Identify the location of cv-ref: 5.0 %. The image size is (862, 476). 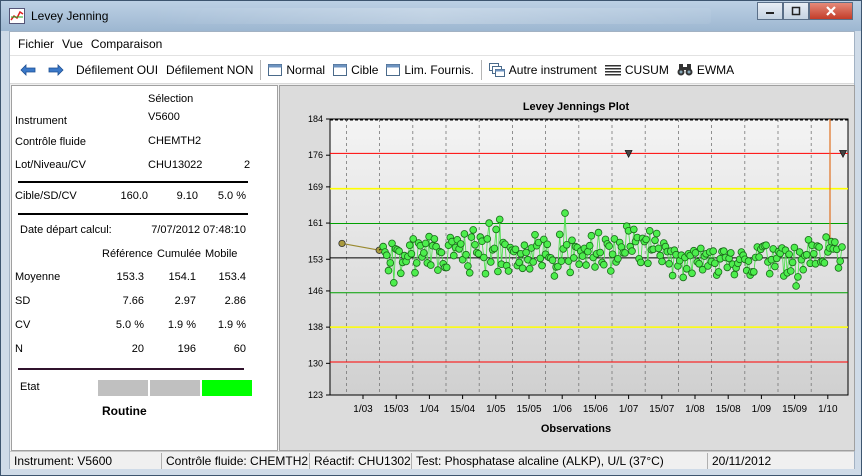
(129, 325).